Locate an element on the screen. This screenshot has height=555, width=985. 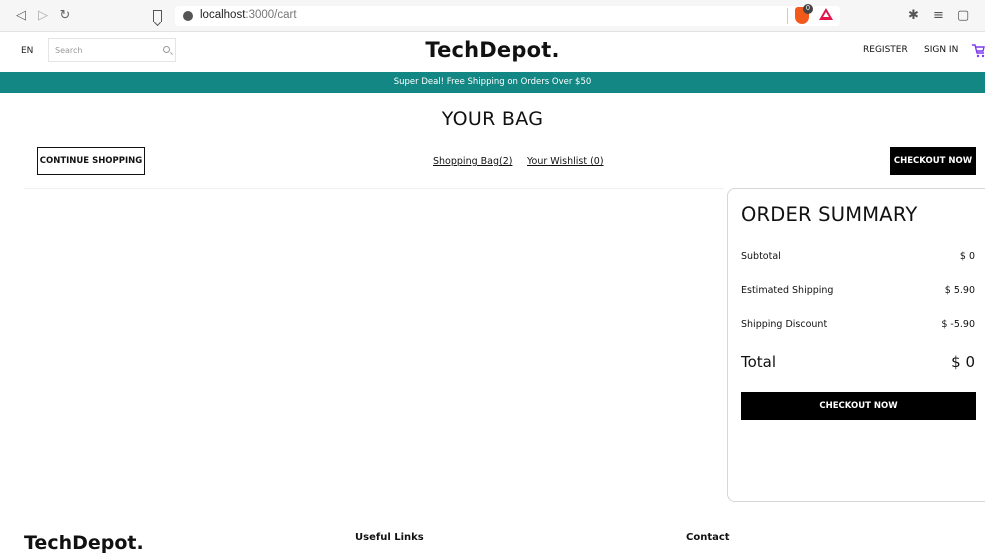
shipping-discount-value: $ -5.90 is located at coordinates (958, 324).